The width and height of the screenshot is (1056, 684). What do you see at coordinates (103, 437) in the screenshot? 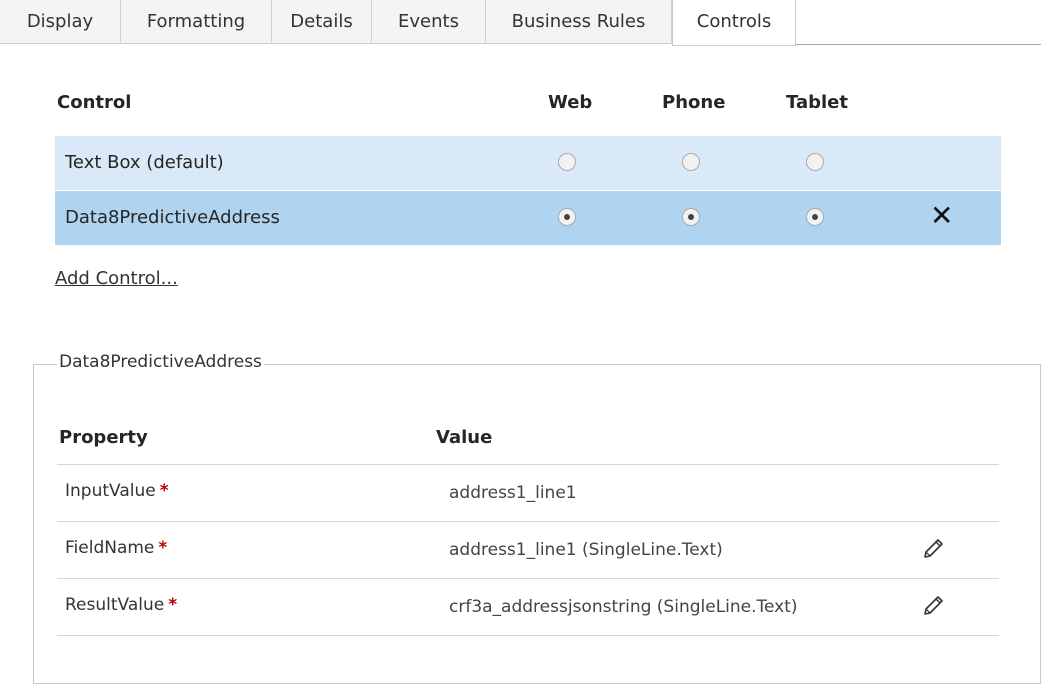
I see `column-header-property: Property` at bounding box center [103, 437].